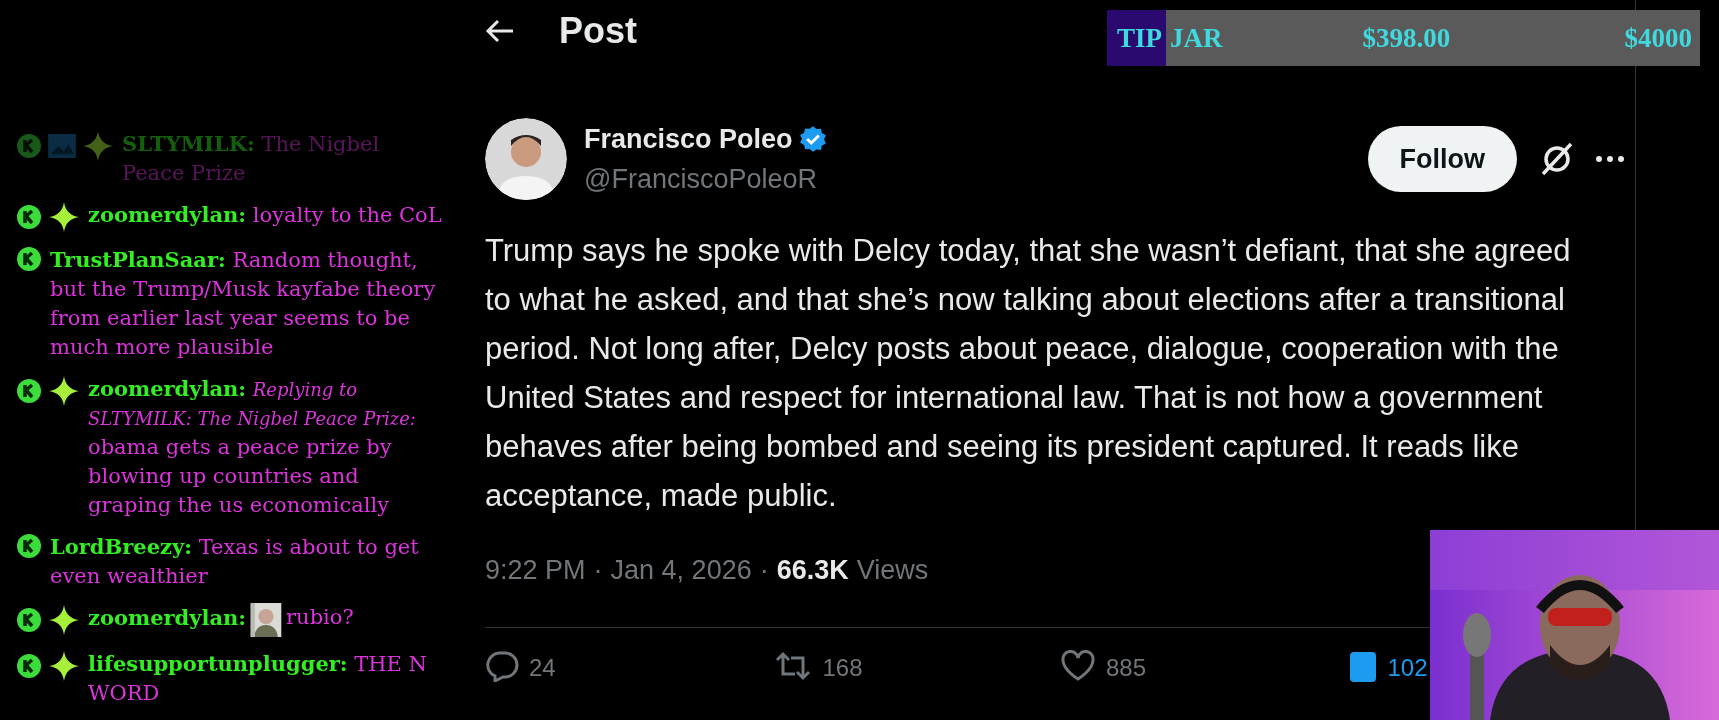  What do you see at coordinates (320, 617) in the screenshot?
I see `chat-message: rubio?` at bounding box center [320, 617].